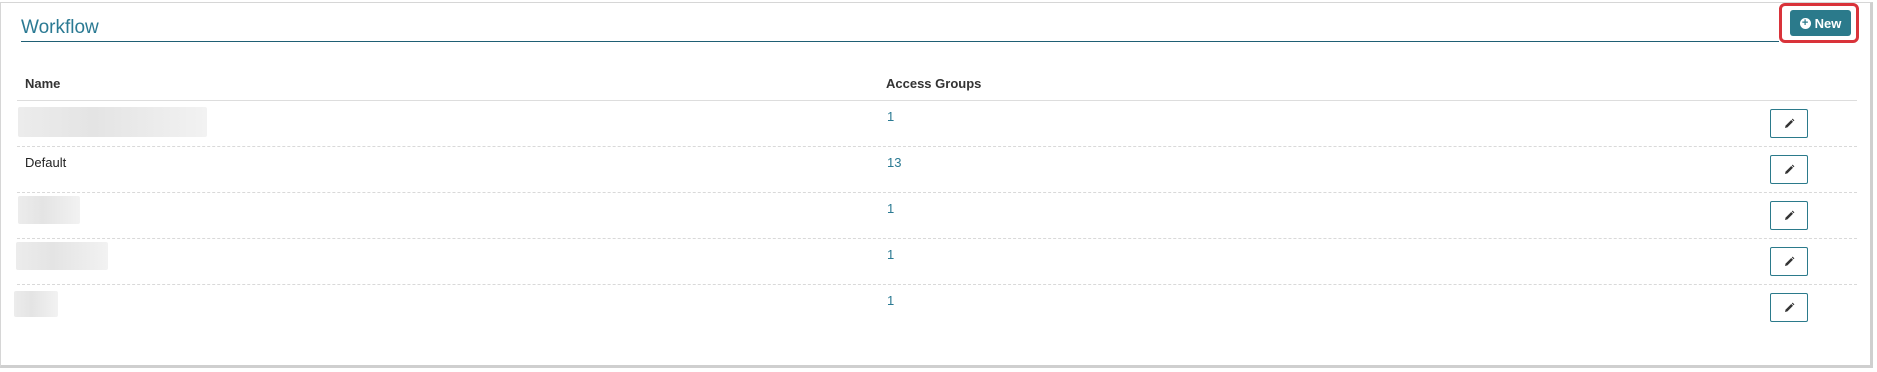 The width and height of the screenshot is (1877, 372). I want to click on new-workflow-button: + New, so click(1820, 23).